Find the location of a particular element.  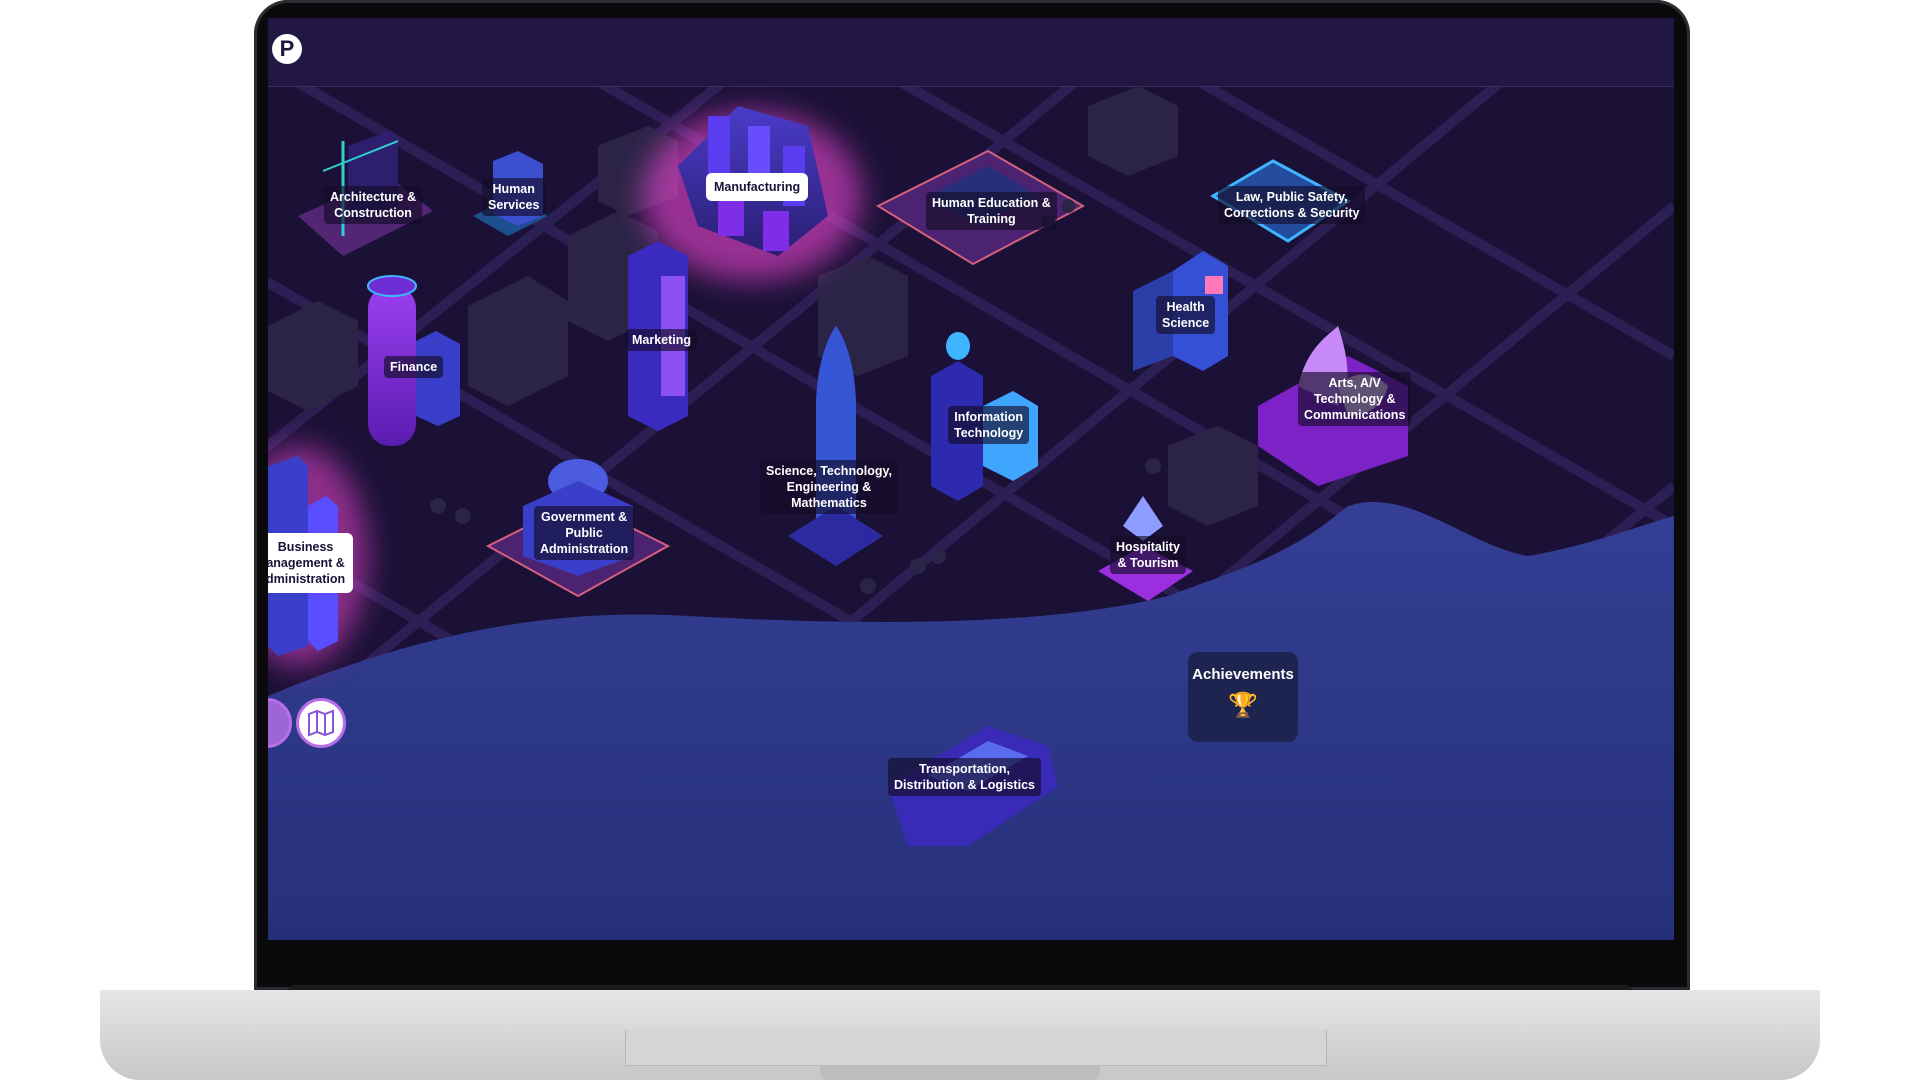

label-human-education: Human Education & Training is located at coordinates (991, 211).